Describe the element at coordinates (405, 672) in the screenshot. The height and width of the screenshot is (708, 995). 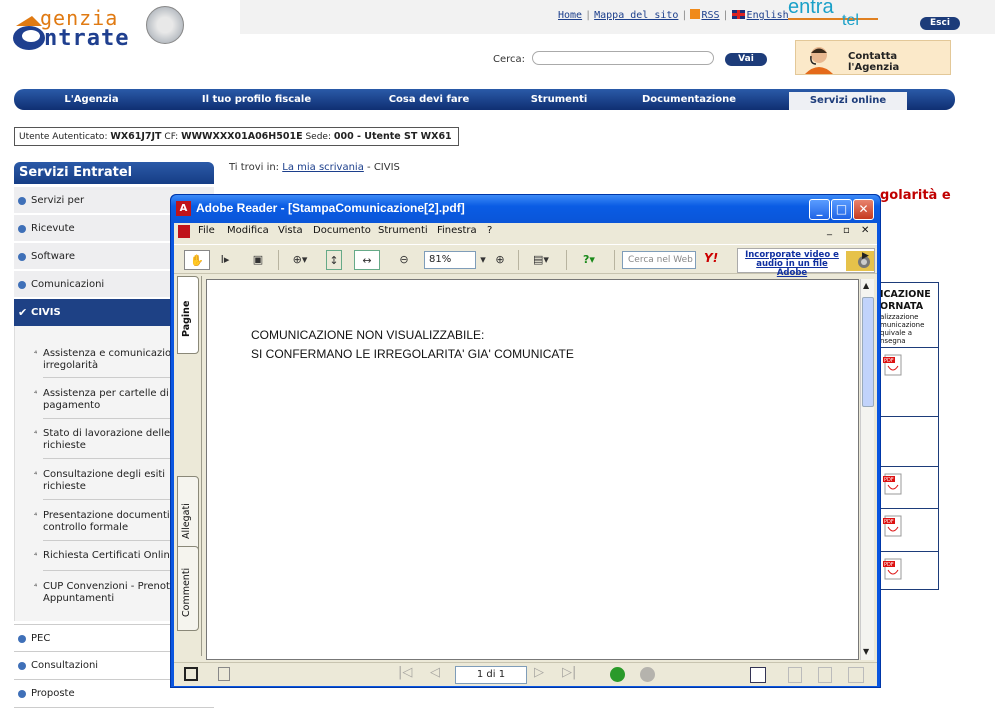
I see `first-page-icon: |◁` at that location.